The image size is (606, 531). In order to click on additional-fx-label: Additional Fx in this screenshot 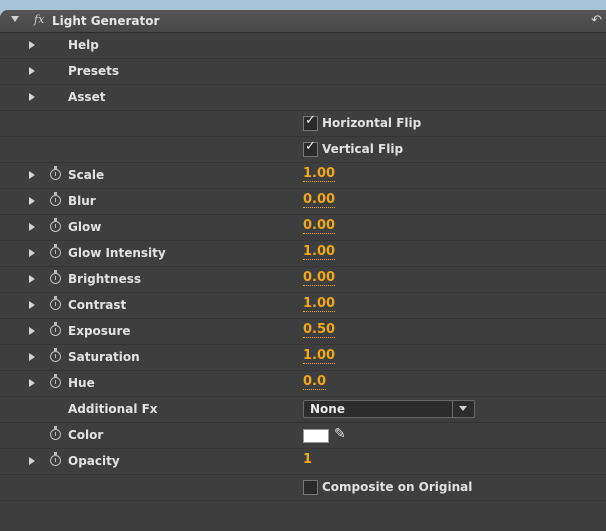, I will do `click(113, 409)`.